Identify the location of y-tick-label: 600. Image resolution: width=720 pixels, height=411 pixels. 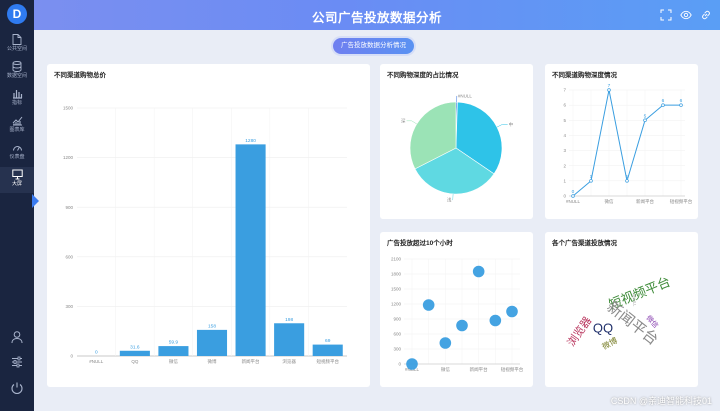
(69, 256).